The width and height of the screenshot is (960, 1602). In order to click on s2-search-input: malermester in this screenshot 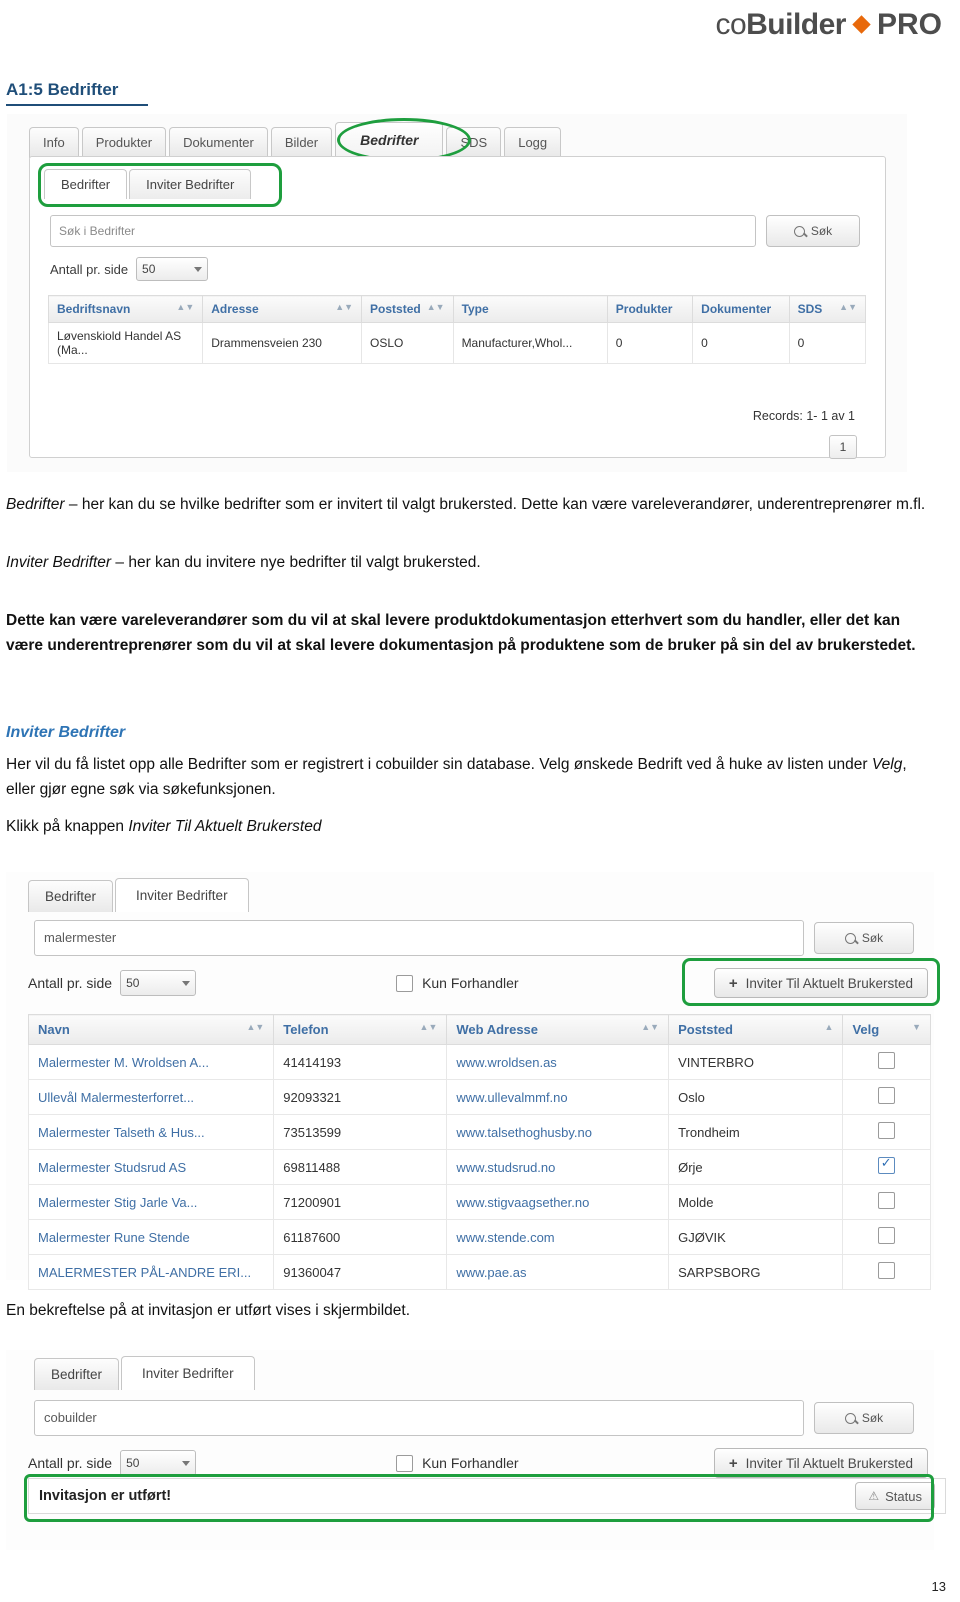, I will do `click(419, 938)`.